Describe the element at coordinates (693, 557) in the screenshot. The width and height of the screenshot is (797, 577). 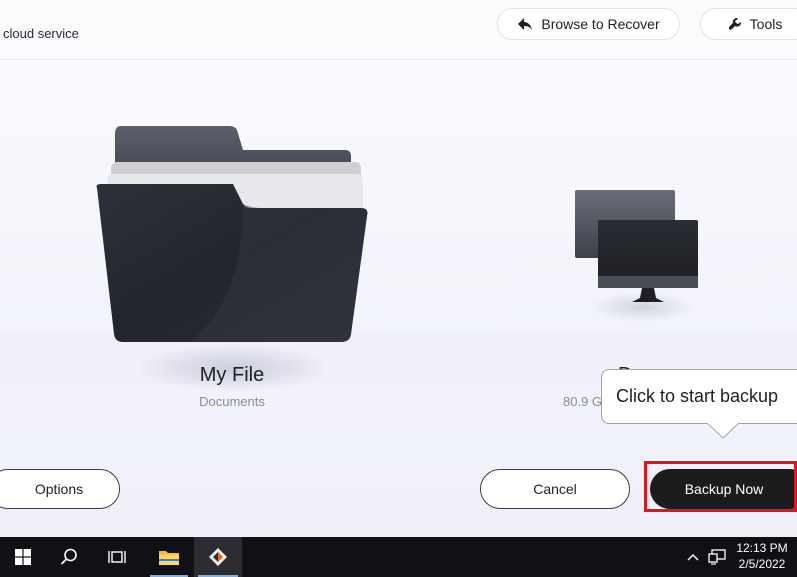
I see `chevron-up-icon` at that location.